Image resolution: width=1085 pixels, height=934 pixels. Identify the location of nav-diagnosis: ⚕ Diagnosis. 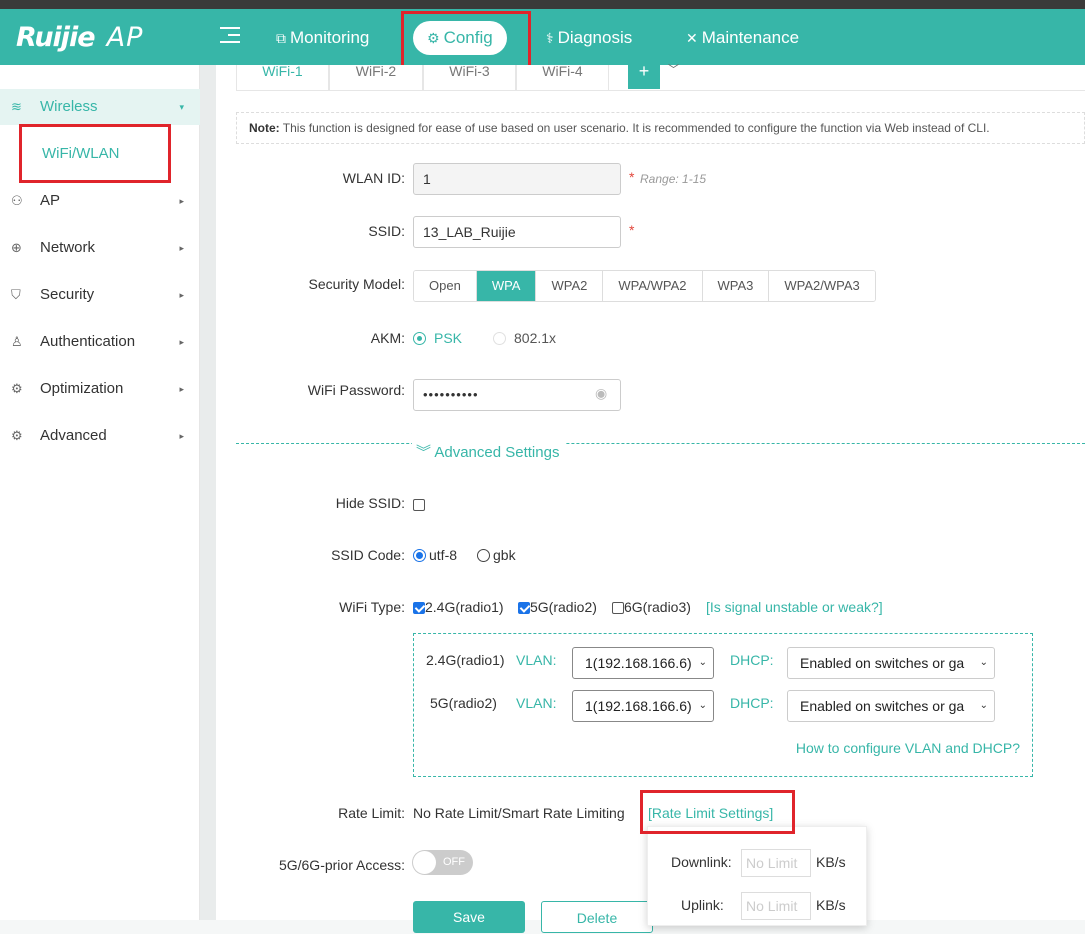
(589, 38).